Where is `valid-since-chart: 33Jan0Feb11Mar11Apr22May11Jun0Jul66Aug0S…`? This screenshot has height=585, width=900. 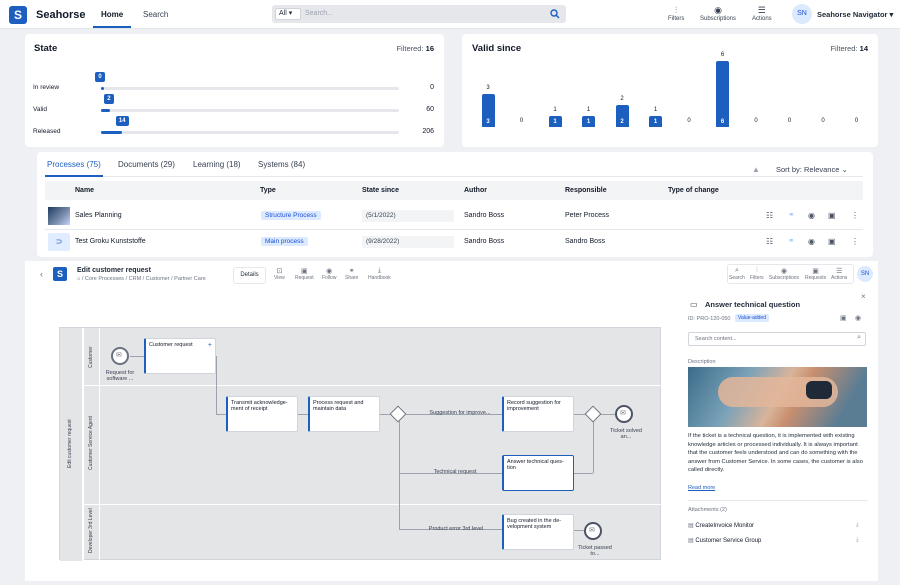
valid-since-chart: 33Jan0Feb11Mar11Apr22May11Jun0Jul66Aug0S… is located at coordinates (670, 102).